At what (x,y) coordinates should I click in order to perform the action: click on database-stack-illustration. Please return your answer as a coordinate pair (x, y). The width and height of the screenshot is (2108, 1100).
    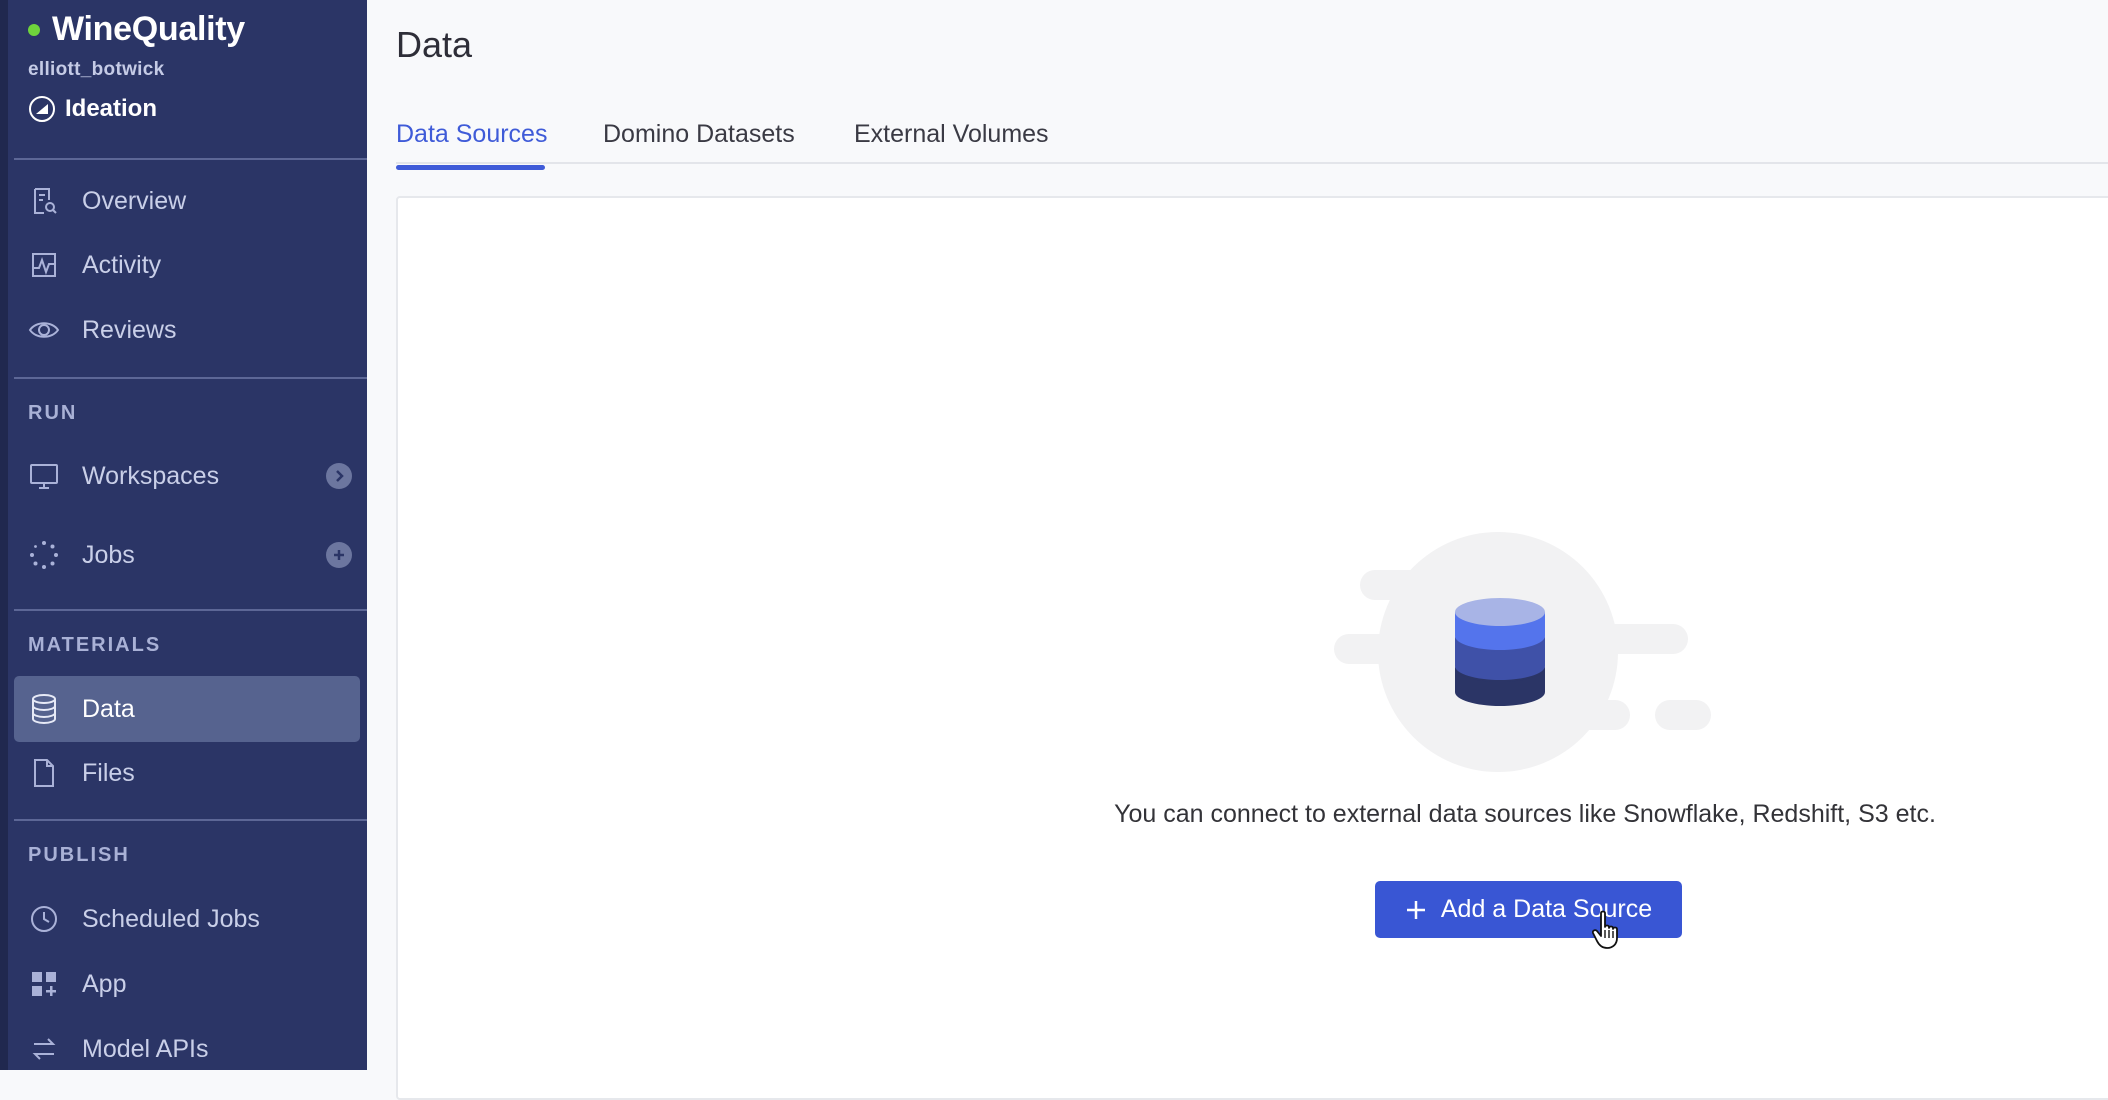
    Looking at the image, I should click on (1522, 652).